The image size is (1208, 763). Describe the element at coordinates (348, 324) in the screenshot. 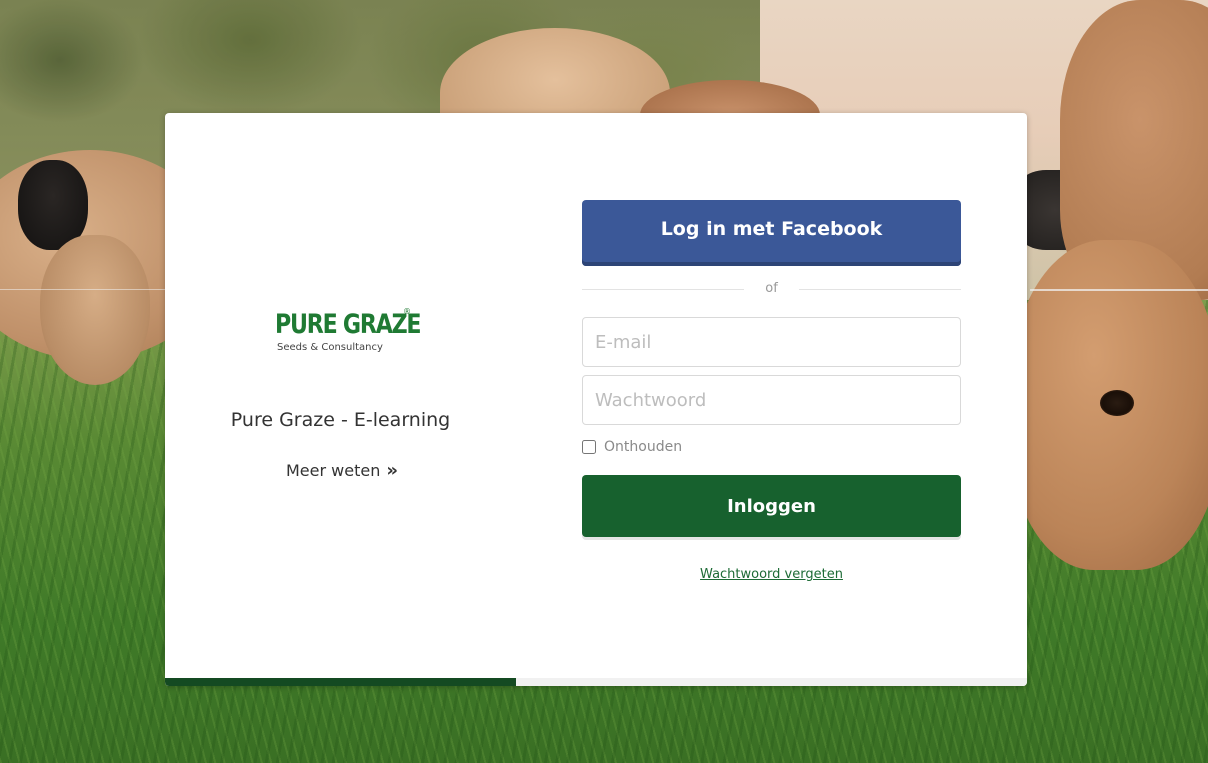

I see `logo-wordmark: PURE GRAZE` at that location.